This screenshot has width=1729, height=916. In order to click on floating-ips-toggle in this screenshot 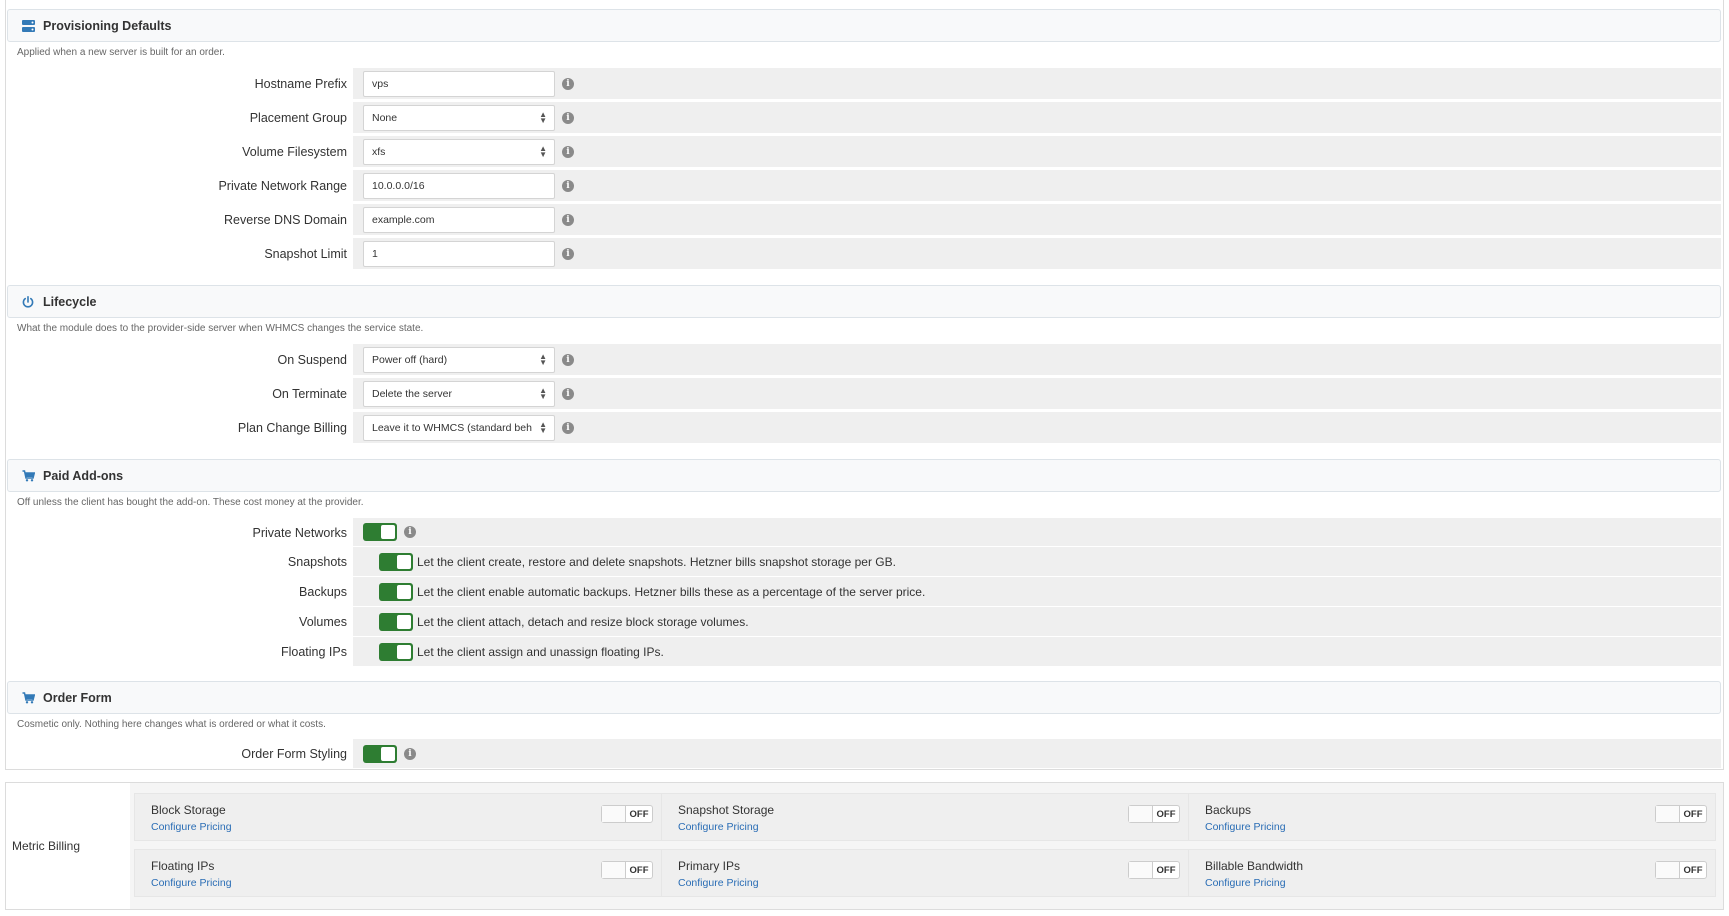, I will do `click(396, 651)`.